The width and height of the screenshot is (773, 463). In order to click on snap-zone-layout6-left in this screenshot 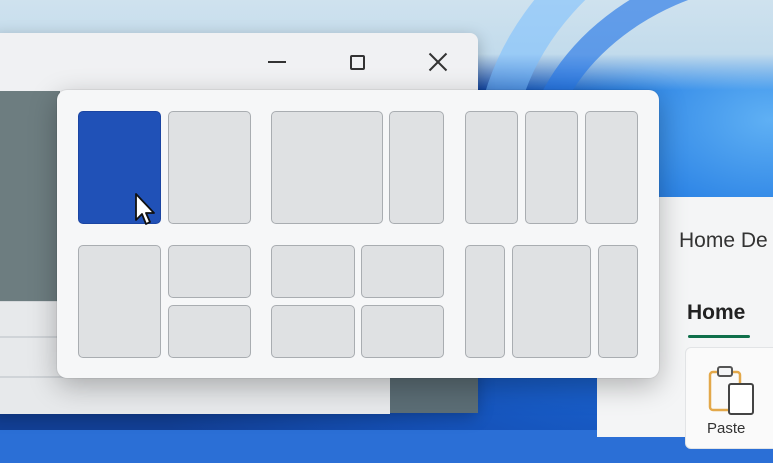, I will do `click(485, 301)`.